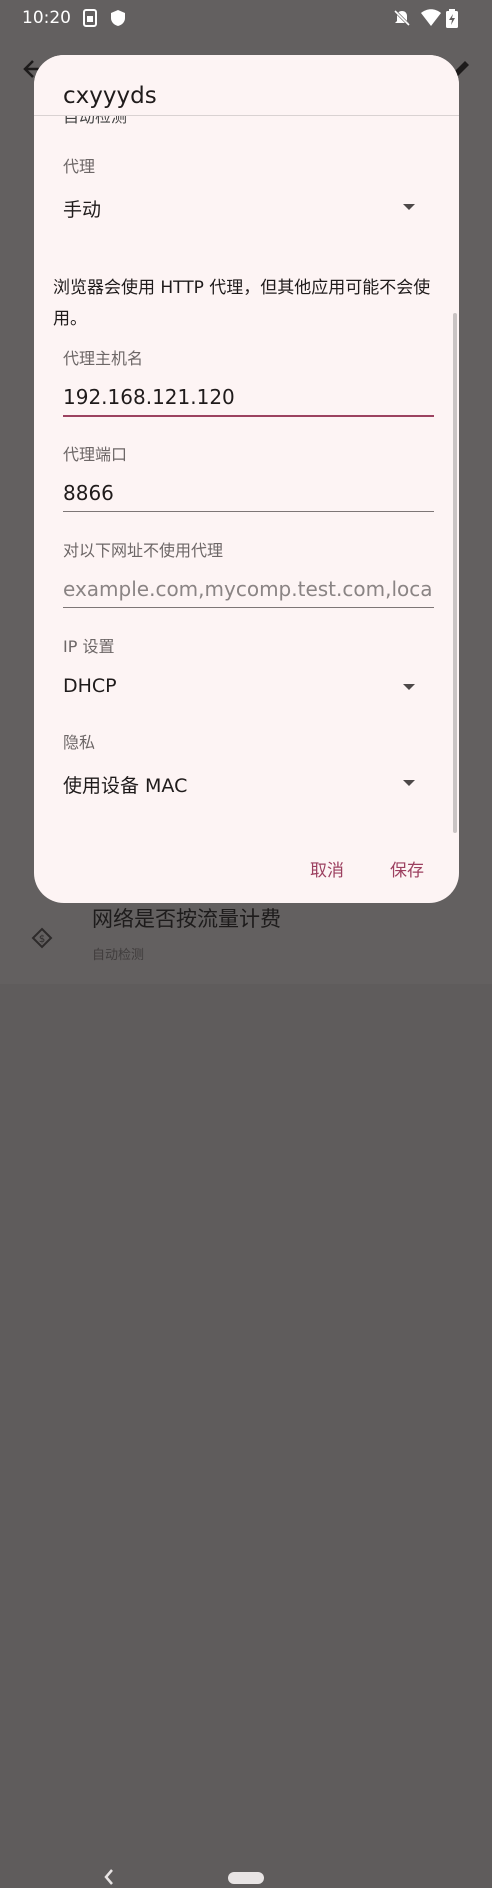 This screenshot has width=492, height=1888. Describe the element at coordinates (109, 1877) in the screenshot. I see `nav-back-icon` at that location.